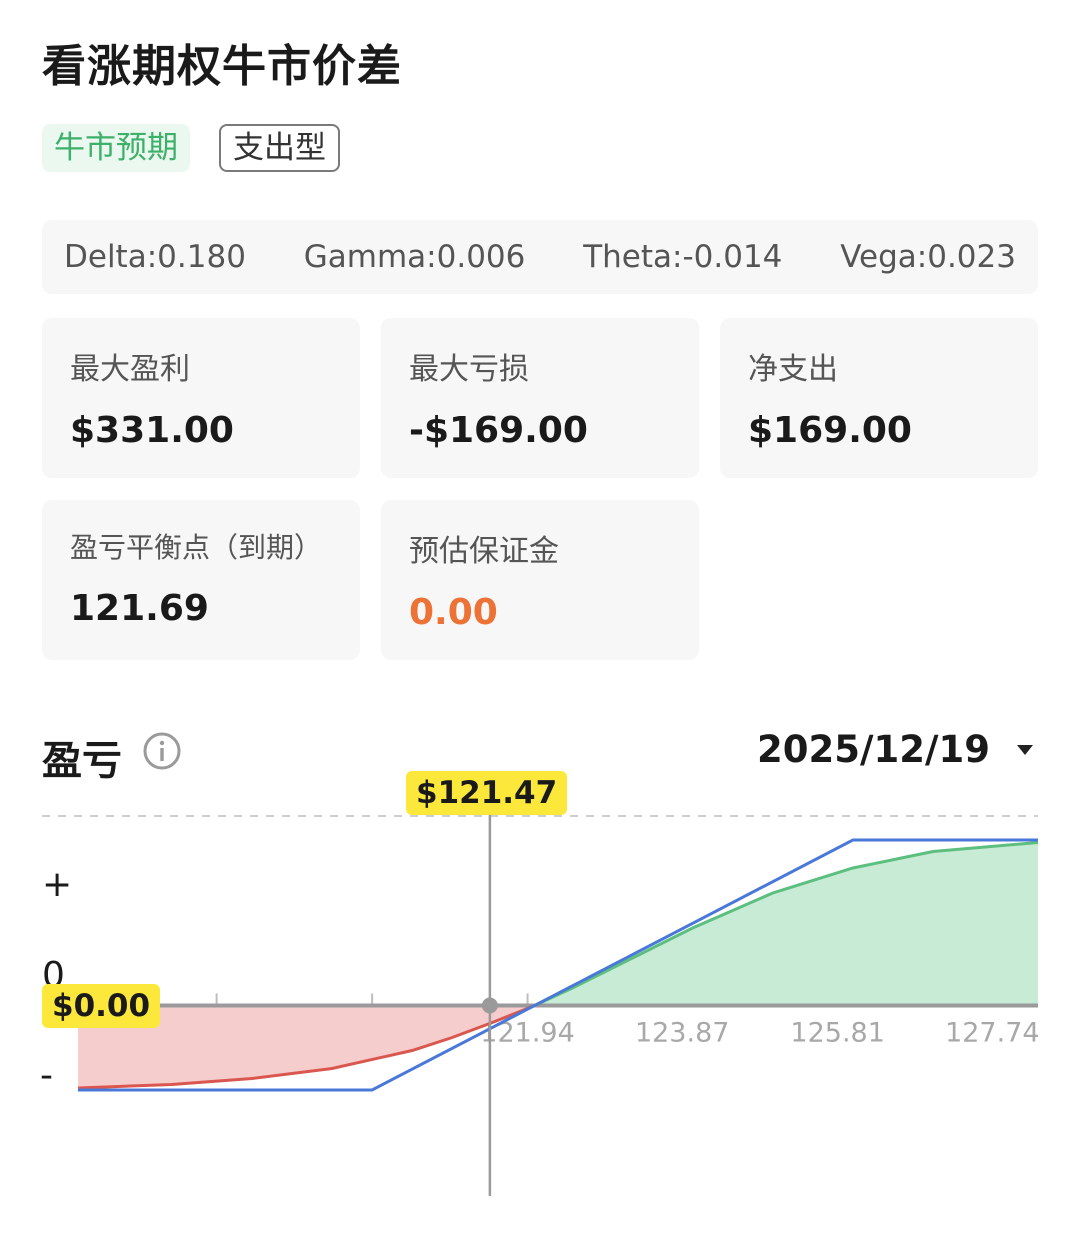  Describe the element at coordinates (196, 547) in the screenshot. I see `breakeven-label: 盈亏平衡点（到期）` at that location.